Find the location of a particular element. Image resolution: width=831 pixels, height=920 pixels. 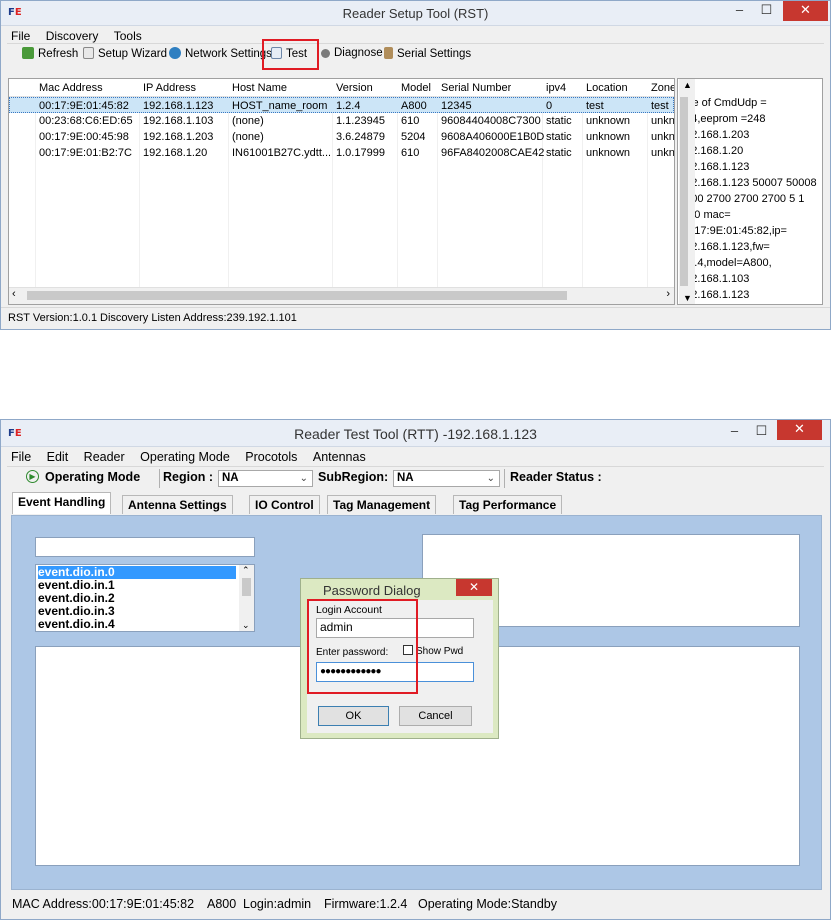

tab-event-handling: Event Handling is located at coordinates (62, 503).